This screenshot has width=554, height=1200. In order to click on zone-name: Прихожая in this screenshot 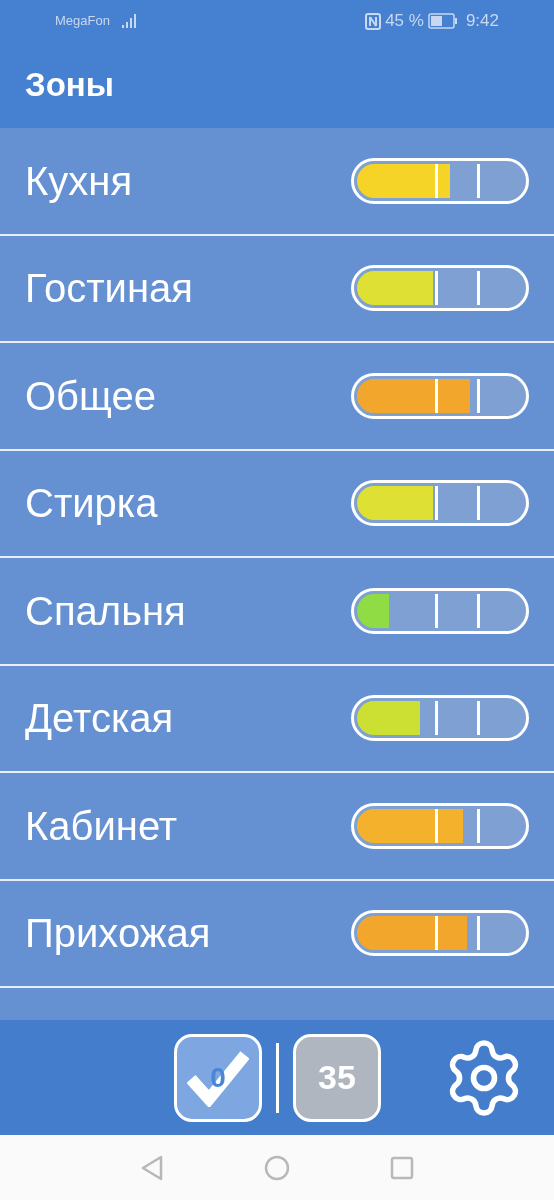, I will do `click(118, 934)`.